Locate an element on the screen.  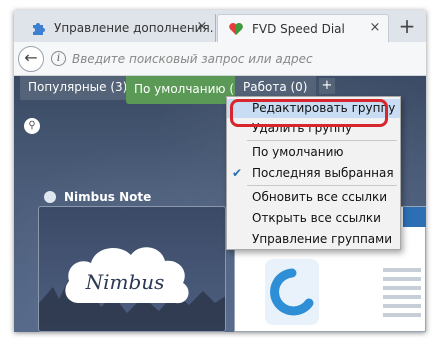
globe-icon is located at coordinates (50, 197).